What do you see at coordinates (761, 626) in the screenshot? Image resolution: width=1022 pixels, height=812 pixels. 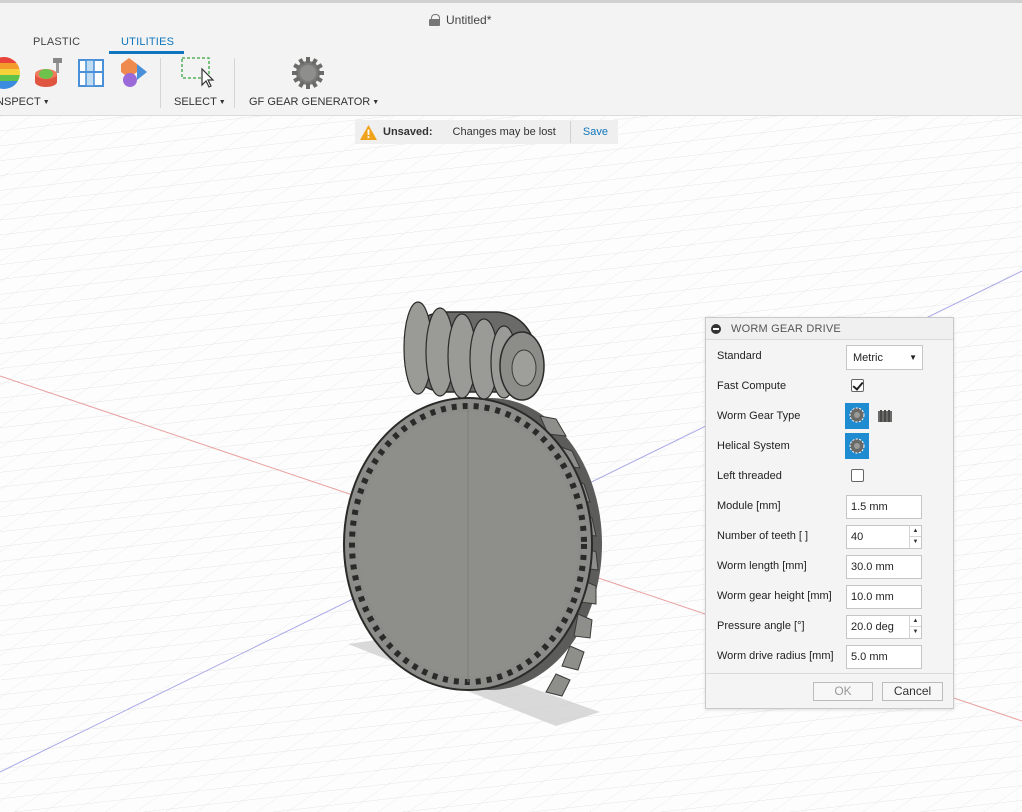 I see `pressure-angle-label: Pressure angle [°]` at bounding box center [761, 626].